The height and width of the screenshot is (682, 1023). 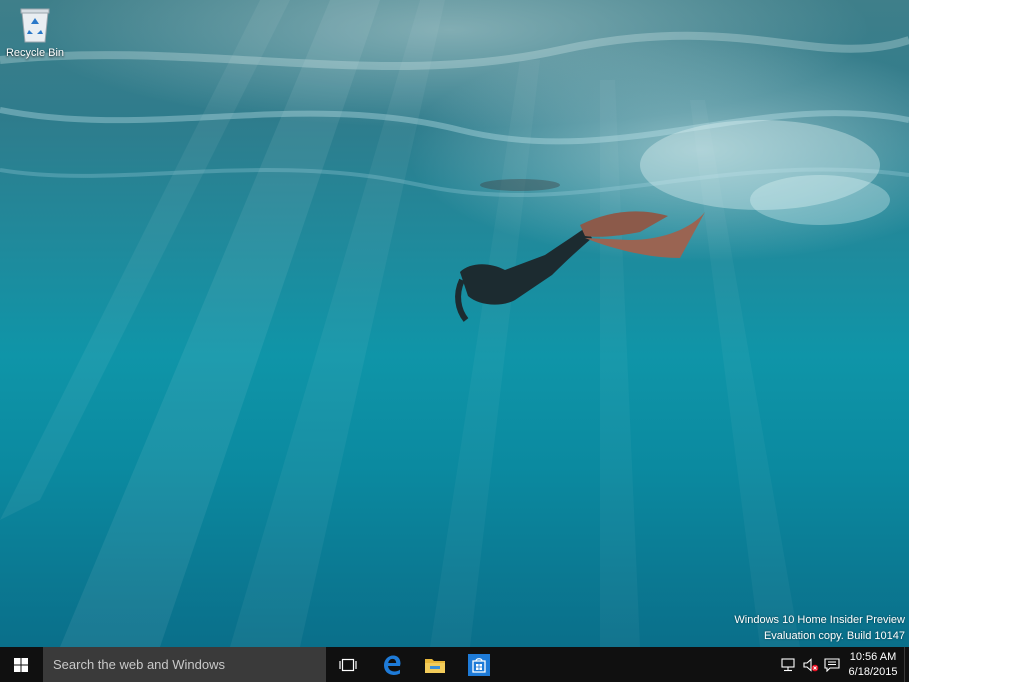 I want to click on action-center-icon, so click(x=832, y=664).